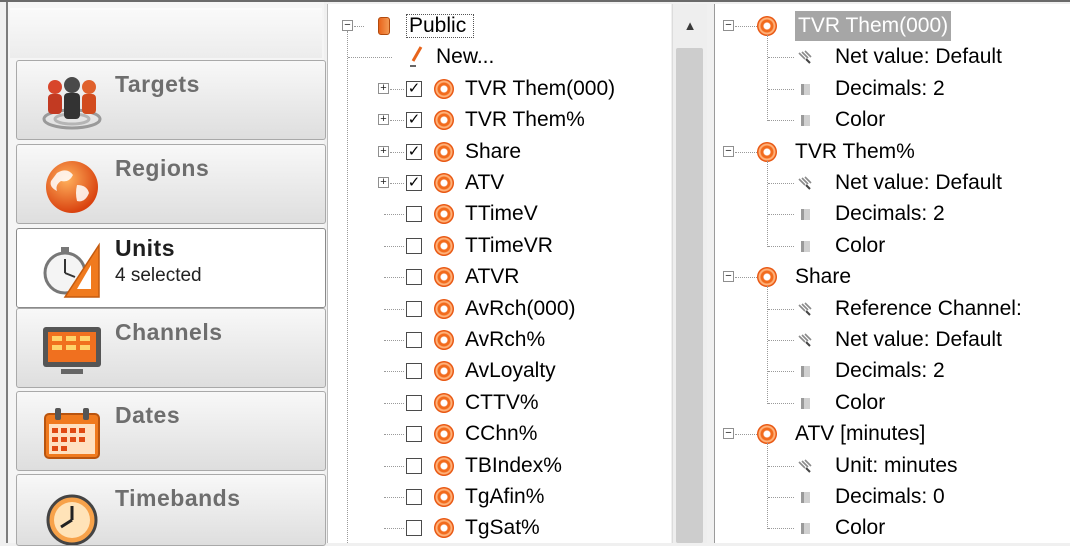  I want to click on nav-item-channels: Channels, so click(171, 348).